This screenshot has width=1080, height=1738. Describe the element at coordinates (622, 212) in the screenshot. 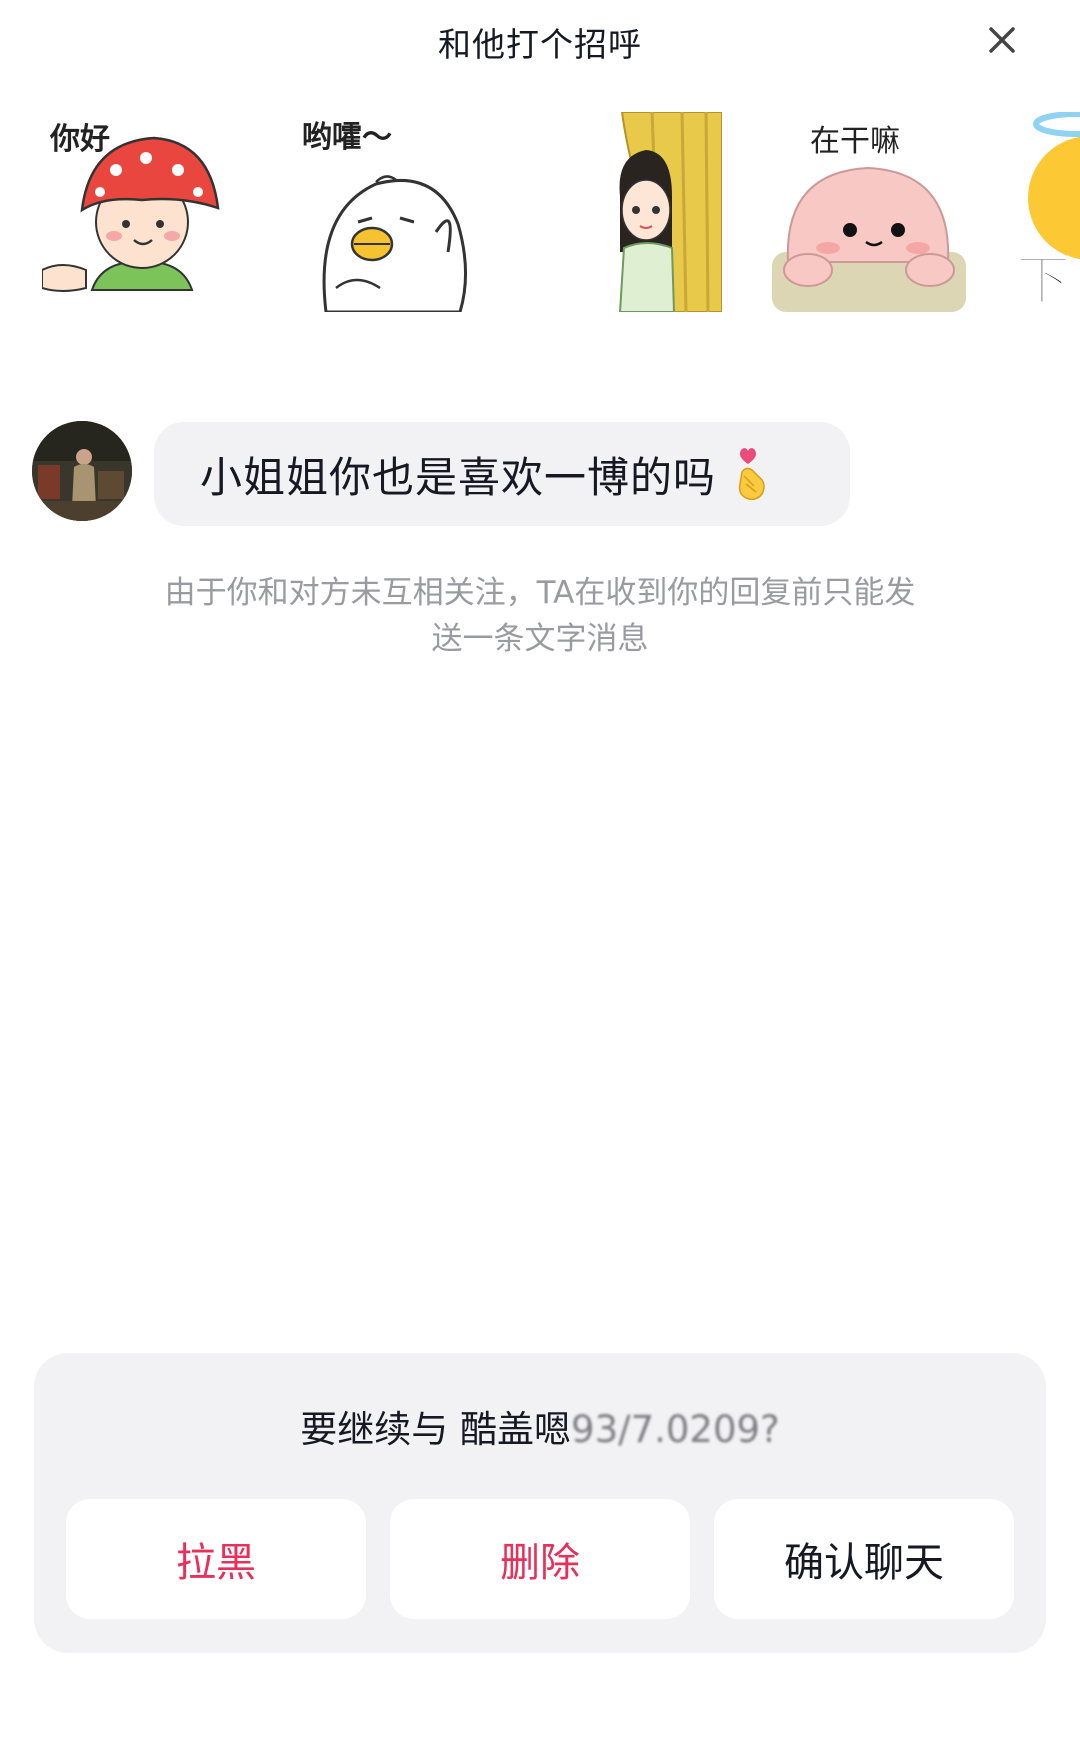

I see `peeking-girl-sticker` at that location.